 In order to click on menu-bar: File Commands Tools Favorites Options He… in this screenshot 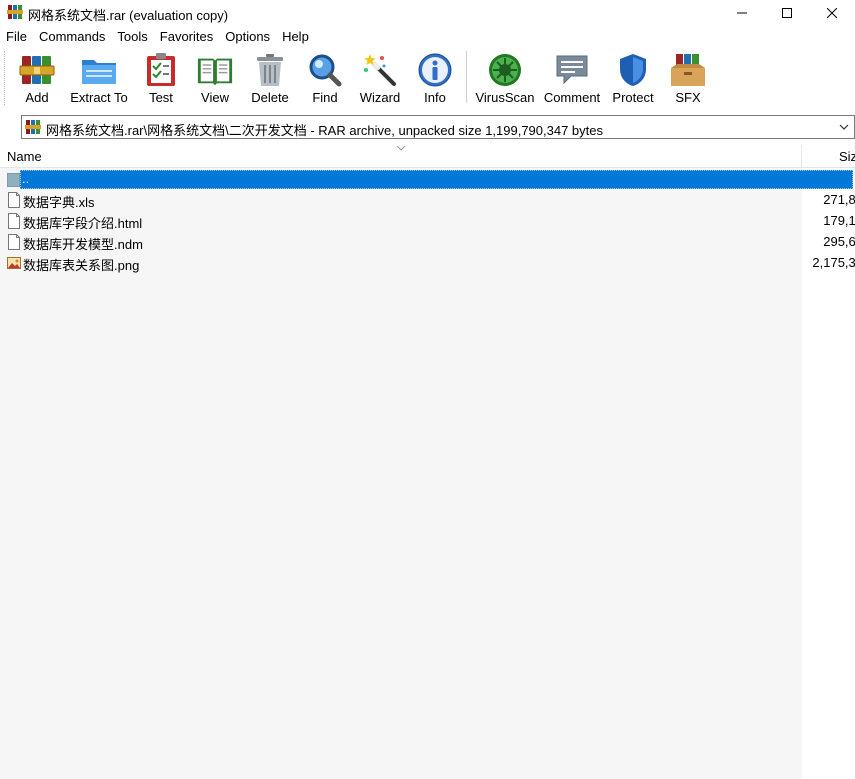, I will do `click(157, 36)`.